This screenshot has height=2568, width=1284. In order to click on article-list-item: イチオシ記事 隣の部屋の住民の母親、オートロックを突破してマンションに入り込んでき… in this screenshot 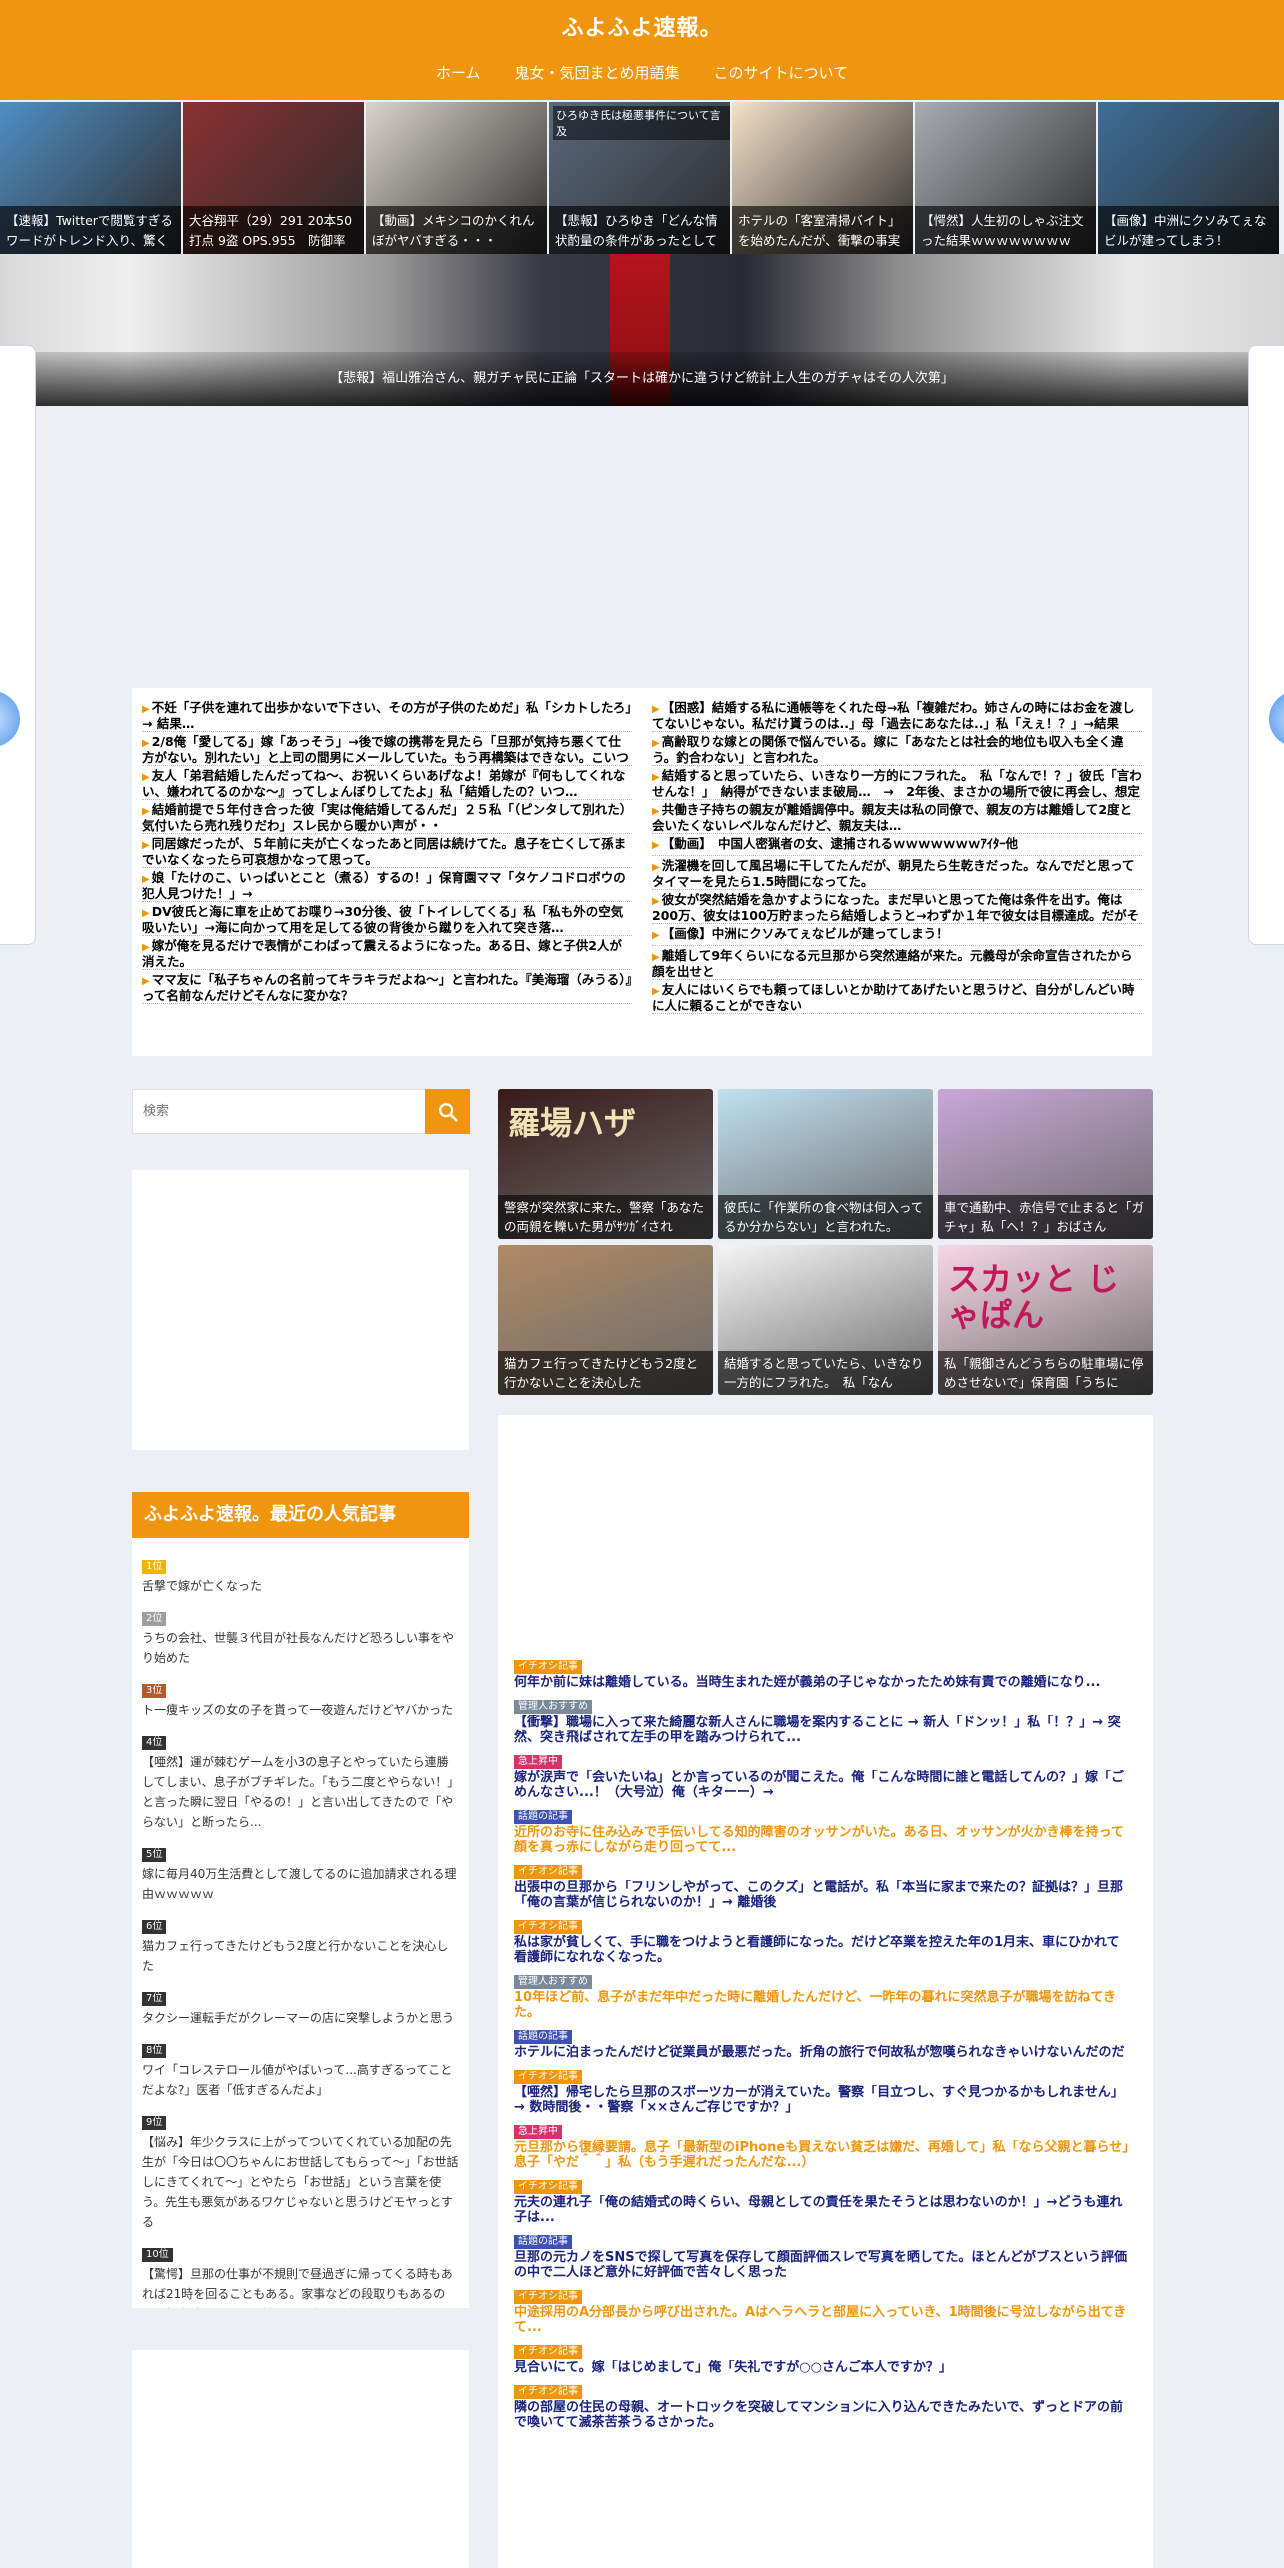, I will do `click(822, 2404)`.